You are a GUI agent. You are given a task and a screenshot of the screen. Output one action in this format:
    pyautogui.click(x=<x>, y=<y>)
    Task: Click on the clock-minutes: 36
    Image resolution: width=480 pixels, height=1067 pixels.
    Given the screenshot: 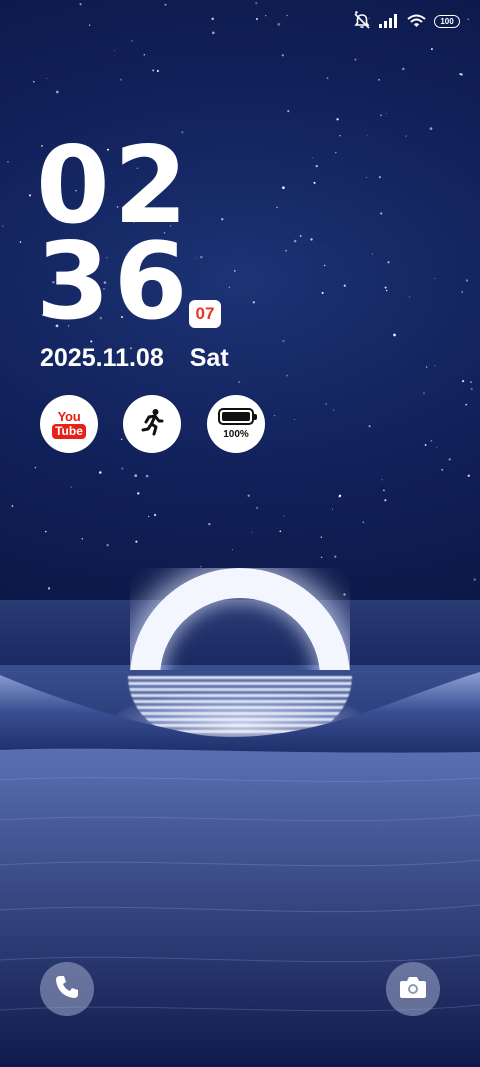 What is the action you would take?
    pyautogui.click(x=114, y=281)
    